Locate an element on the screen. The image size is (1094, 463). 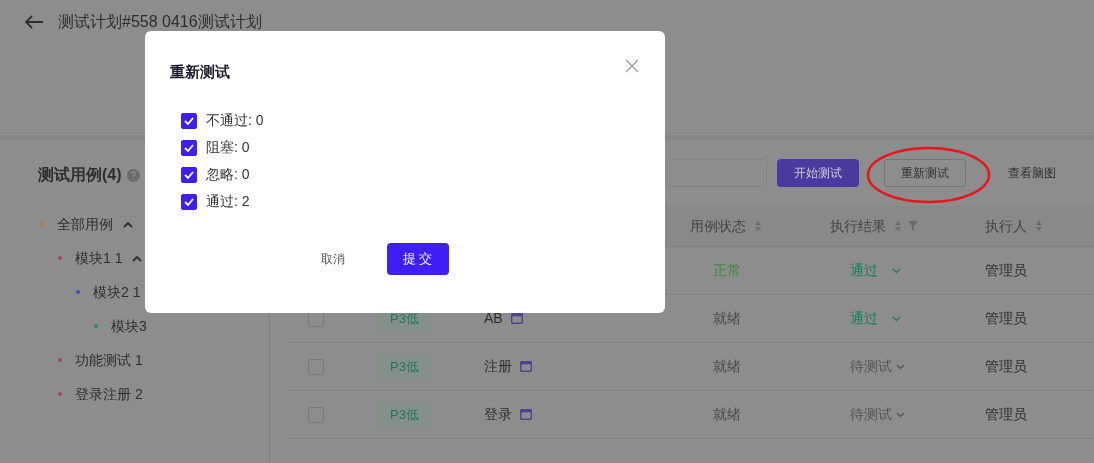
option-label: 忽略: 0 is located at coordinates (228, 174).